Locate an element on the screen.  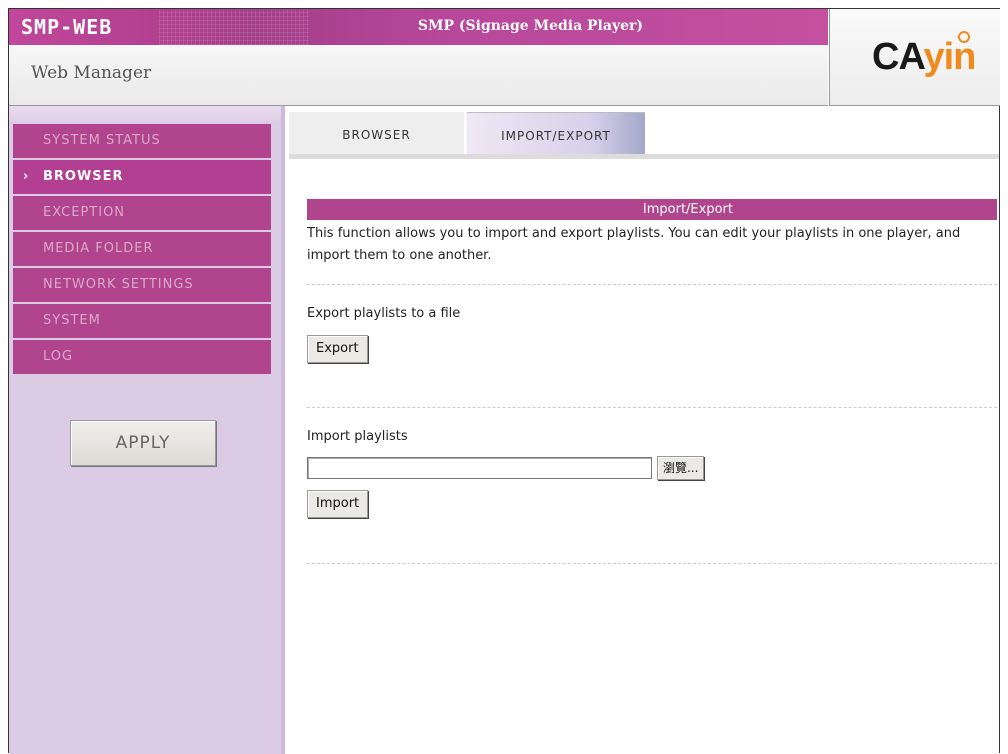
sidebar-item-label: SYSTEM is located at coordinates (72, 320).